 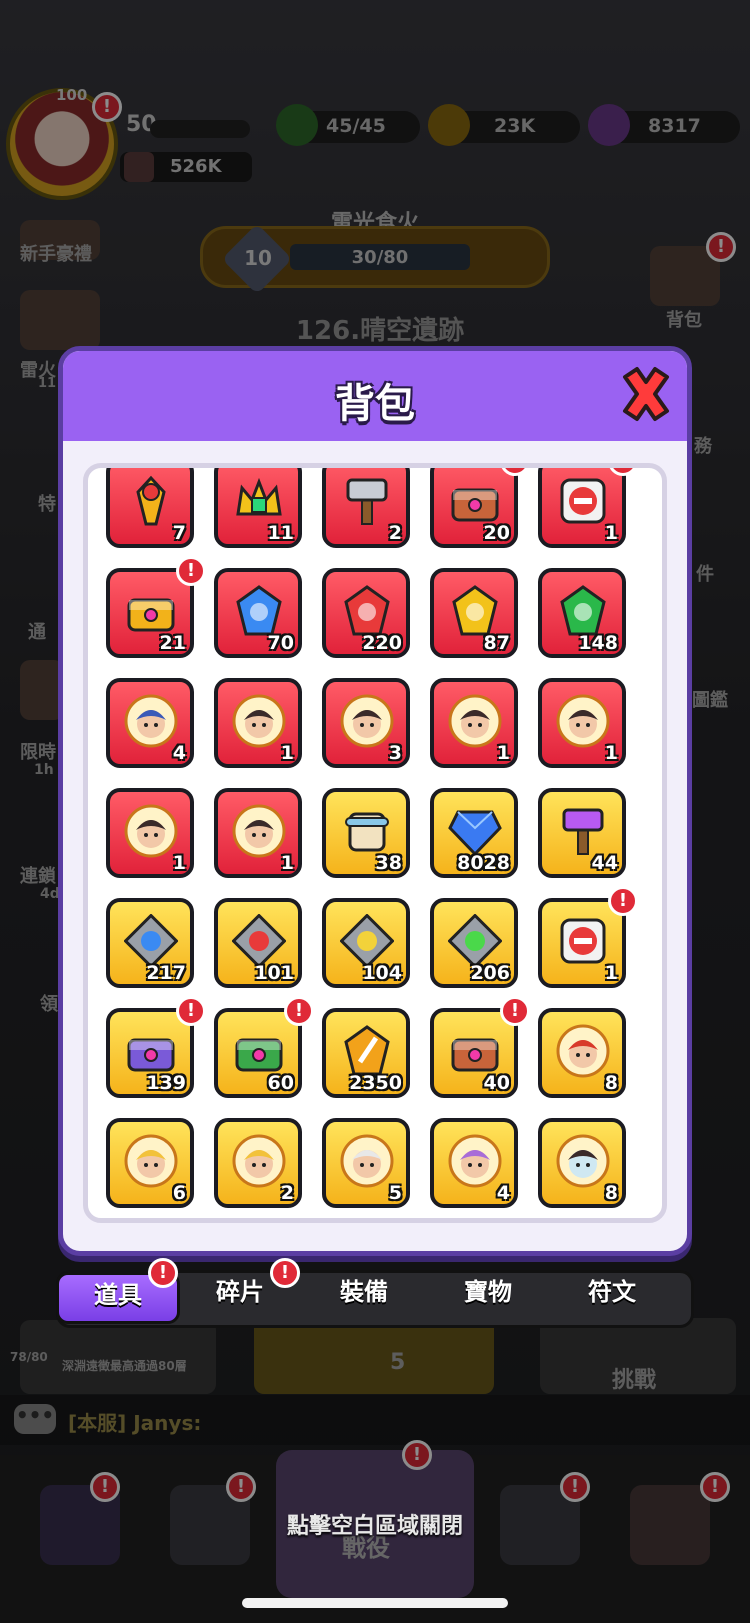 What do you see at coordinates (60, 320) in the screenshot?
I see `thunder-fire-icon` at bounding box center [60, 320].